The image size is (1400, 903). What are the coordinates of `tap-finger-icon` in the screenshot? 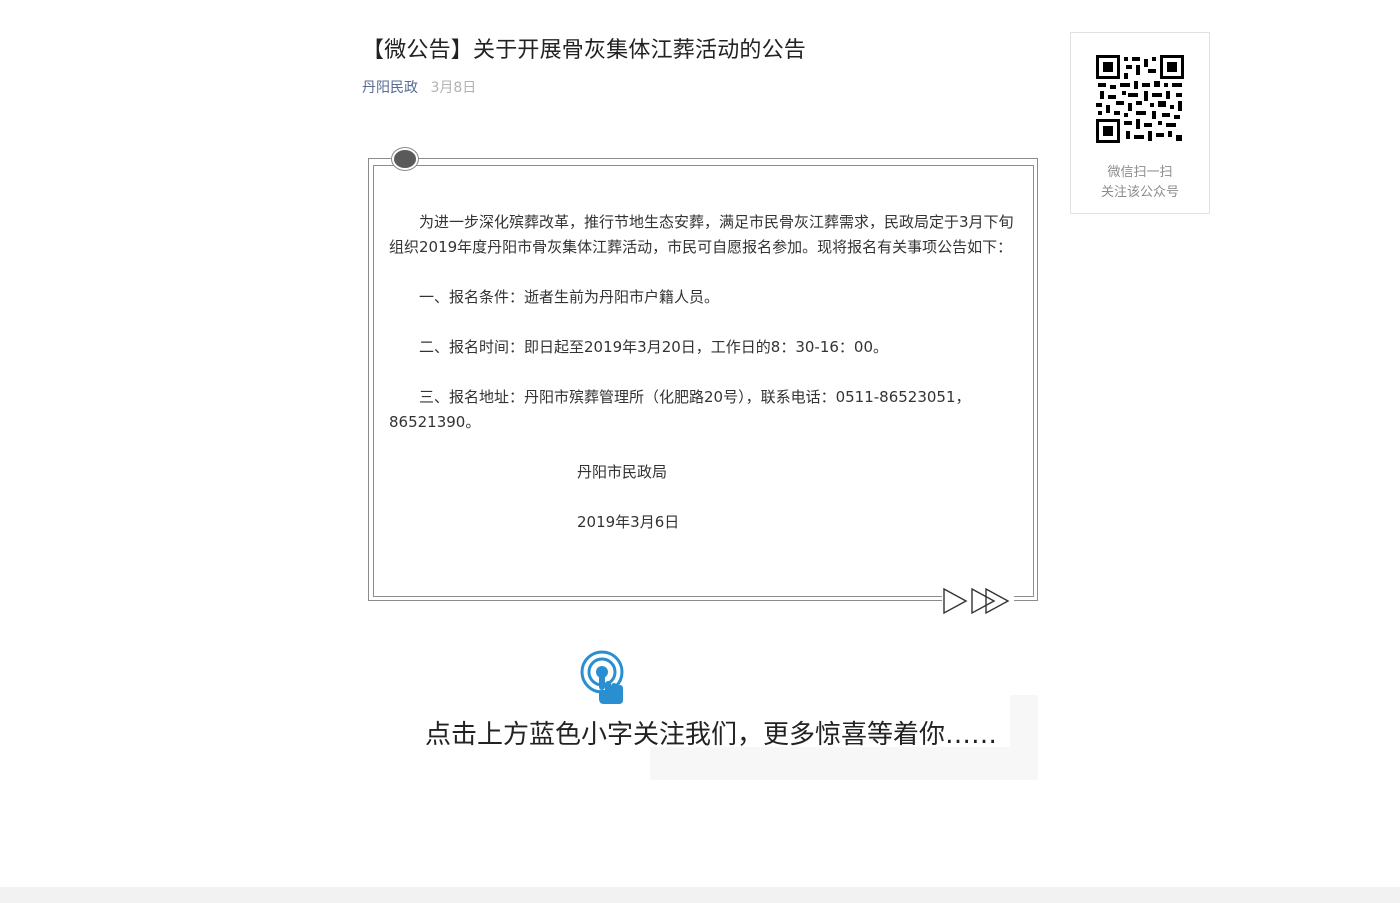 It's located at (602, 677).